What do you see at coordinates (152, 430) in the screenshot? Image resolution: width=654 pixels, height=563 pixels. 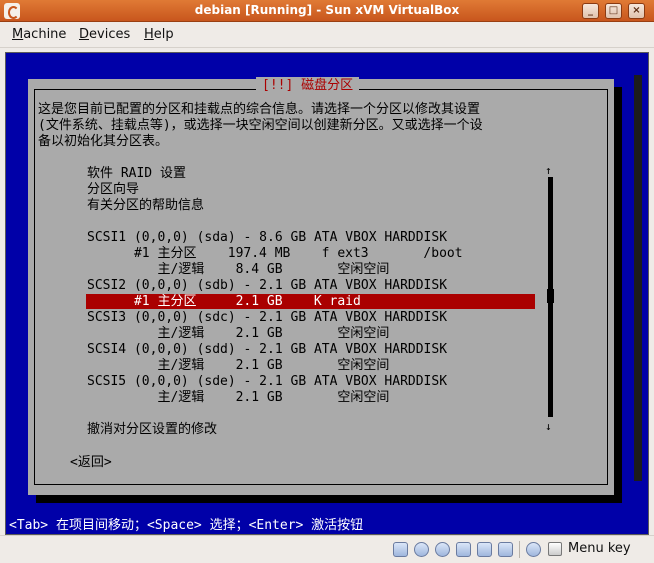 I see `undo-changes-option: 撤消对分区设置的修改` at bounding box center [152, 430].